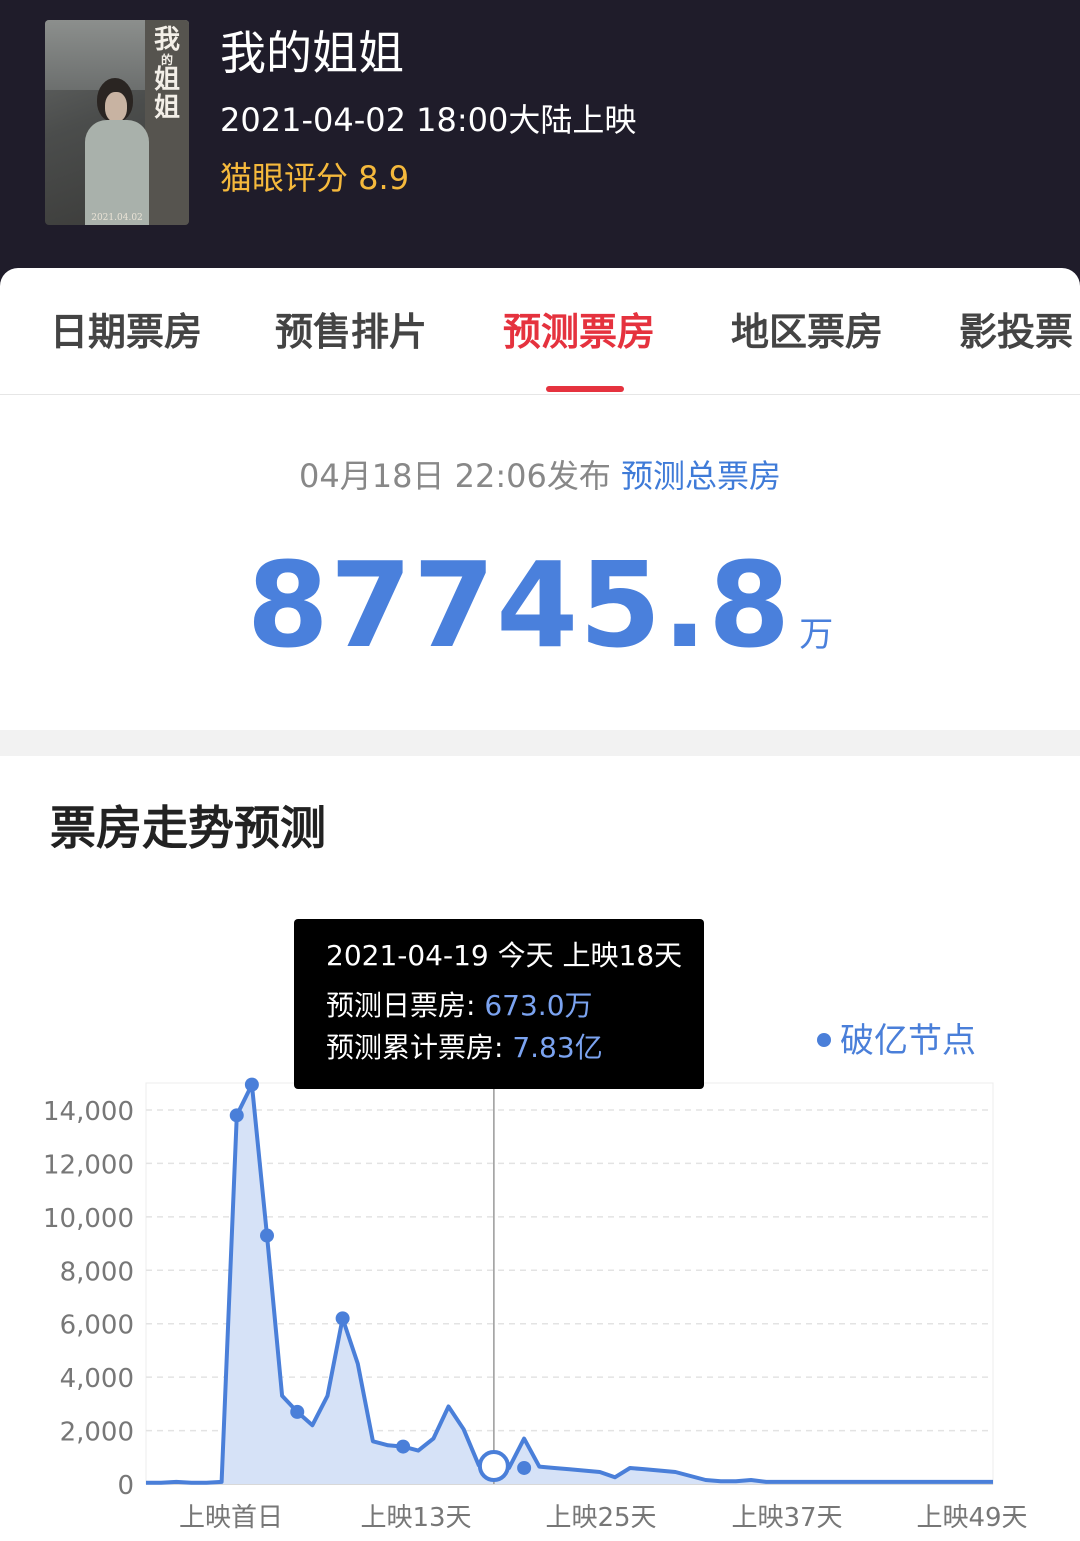 This screenshot has height=1541, width=1080. What do you see at coordinates (504, 955) in the screenshot?
I see `tooltip-date: 2021-04-19 今天 上映18天` at bounding box center [504, 955].